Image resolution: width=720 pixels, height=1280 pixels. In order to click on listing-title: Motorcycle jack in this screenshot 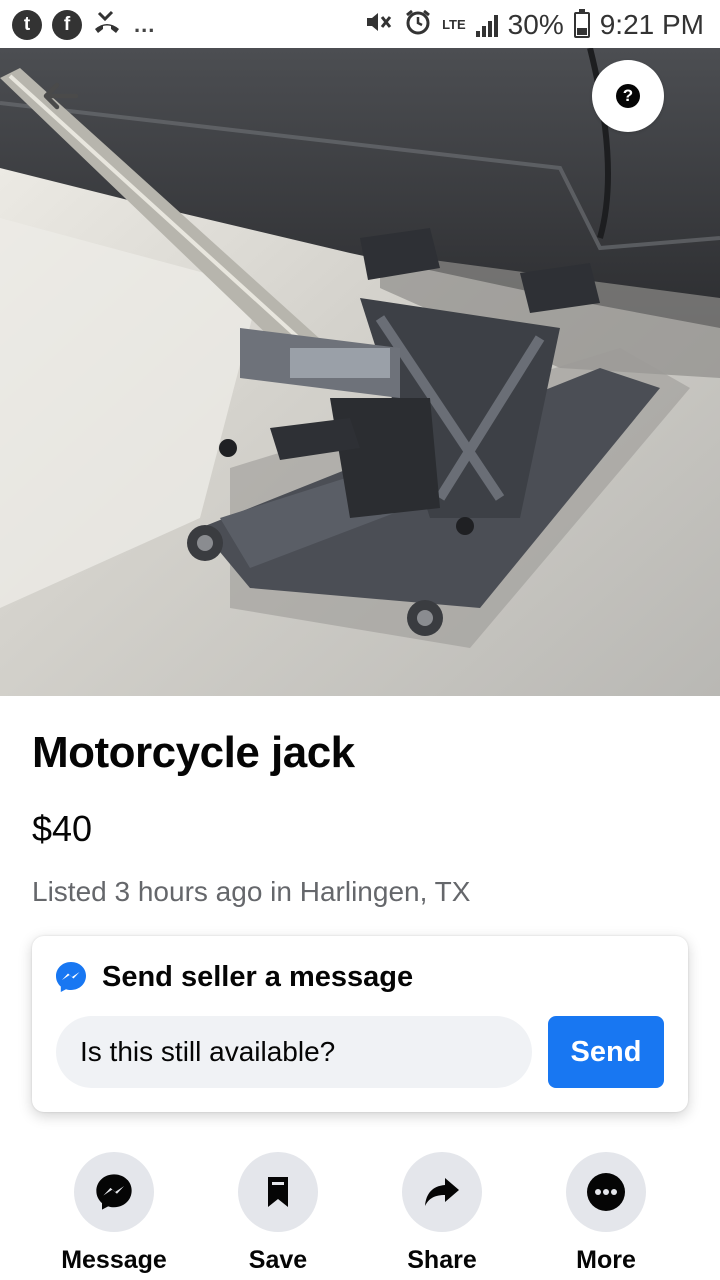, I will do `click(193, 752)`.